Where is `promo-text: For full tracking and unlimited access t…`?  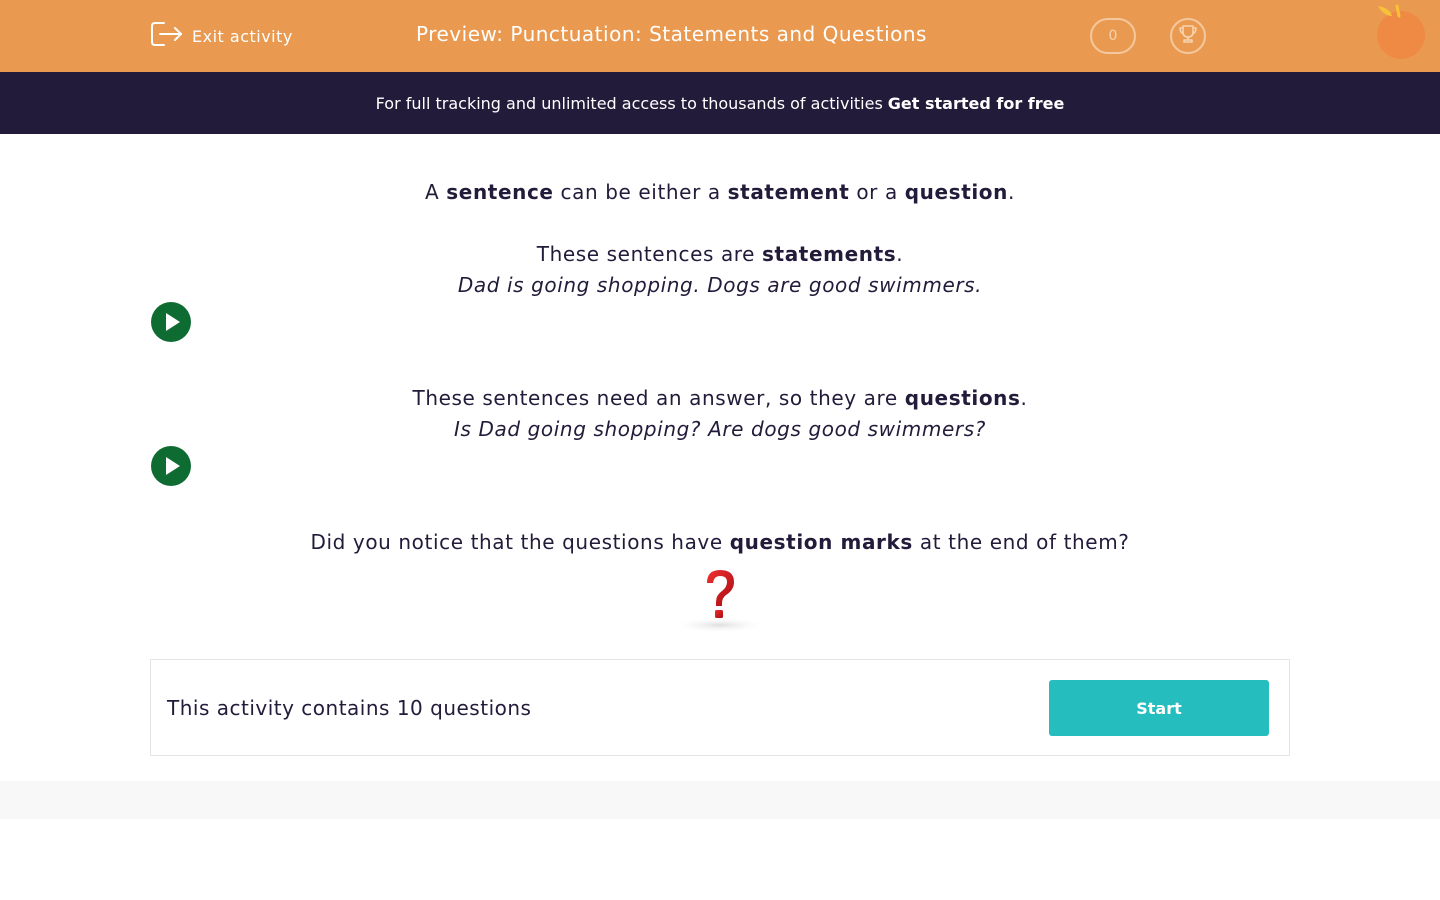
promo-text: For full tracking and unlimited access t… is located at coordinates (629, 103).